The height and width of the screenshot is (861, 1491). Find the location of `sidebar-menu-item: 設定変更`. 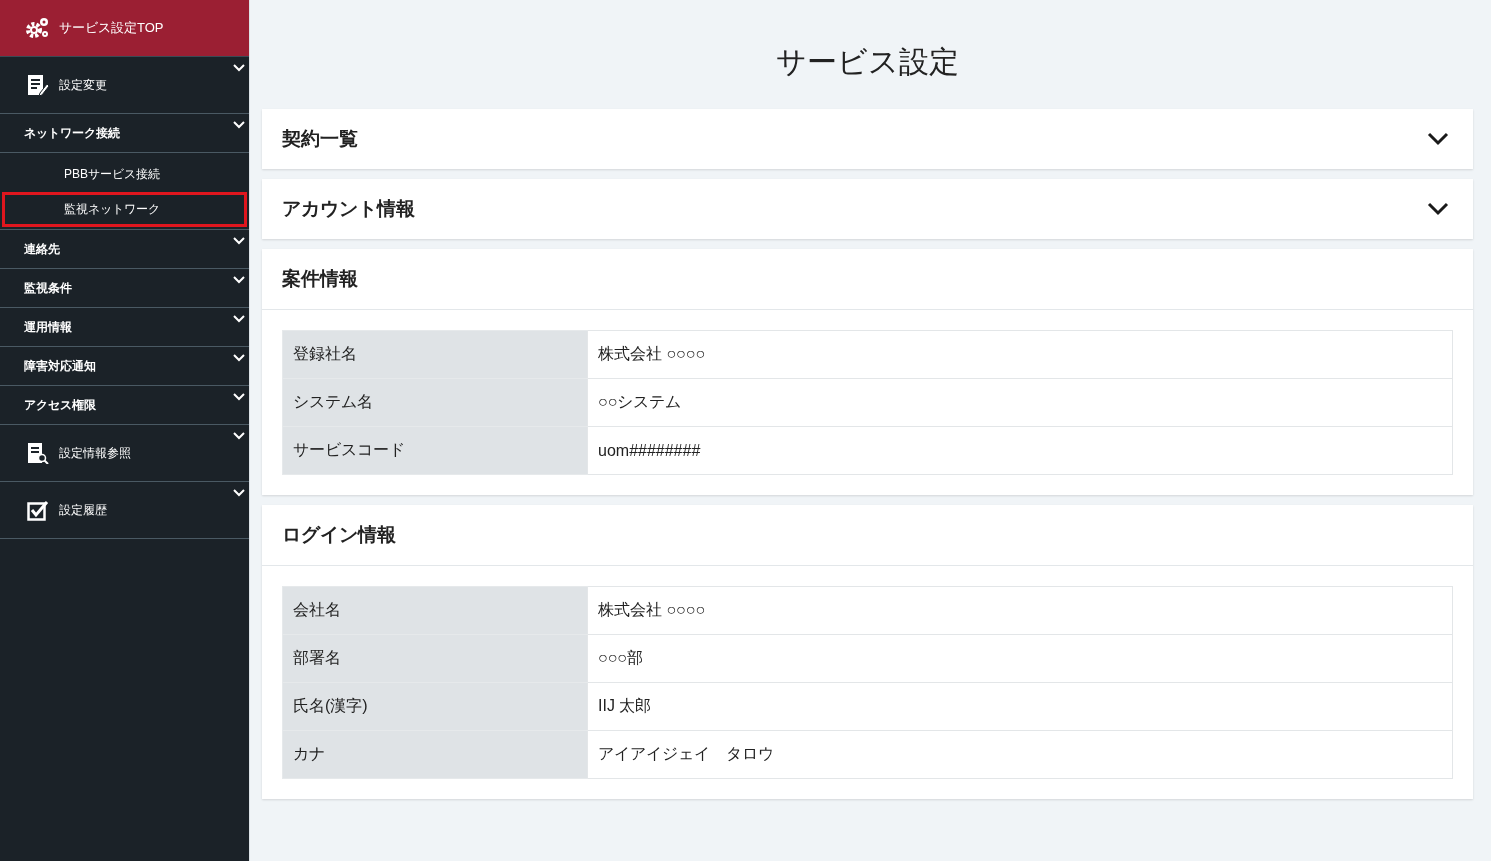

sidebar-menu-item: 設定変更 is located at coordinates (124, 85).